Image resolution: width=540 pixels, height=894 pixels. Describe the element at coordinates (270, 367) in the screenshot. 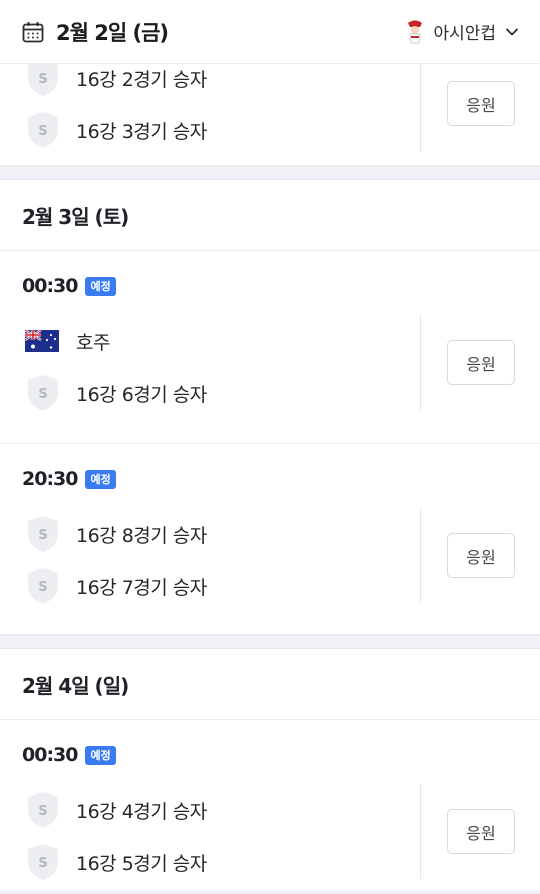

I see `match-teams: 호주 S 16강 6경기 승자 응원` at that location.